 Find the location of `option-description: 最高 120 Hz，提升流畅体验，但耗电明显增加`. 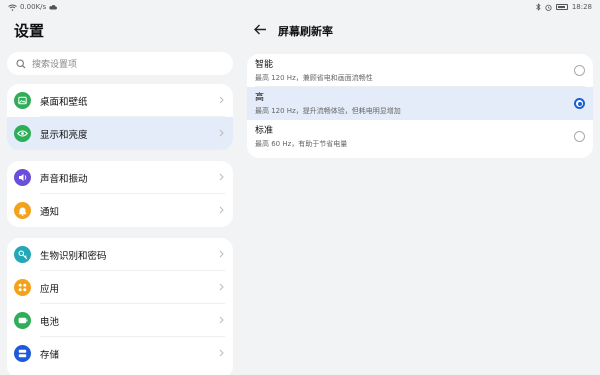

option-description: 最高 120 Hz，提升流畅体验，但耗电明显增加 is located at coordinates (328, 111).